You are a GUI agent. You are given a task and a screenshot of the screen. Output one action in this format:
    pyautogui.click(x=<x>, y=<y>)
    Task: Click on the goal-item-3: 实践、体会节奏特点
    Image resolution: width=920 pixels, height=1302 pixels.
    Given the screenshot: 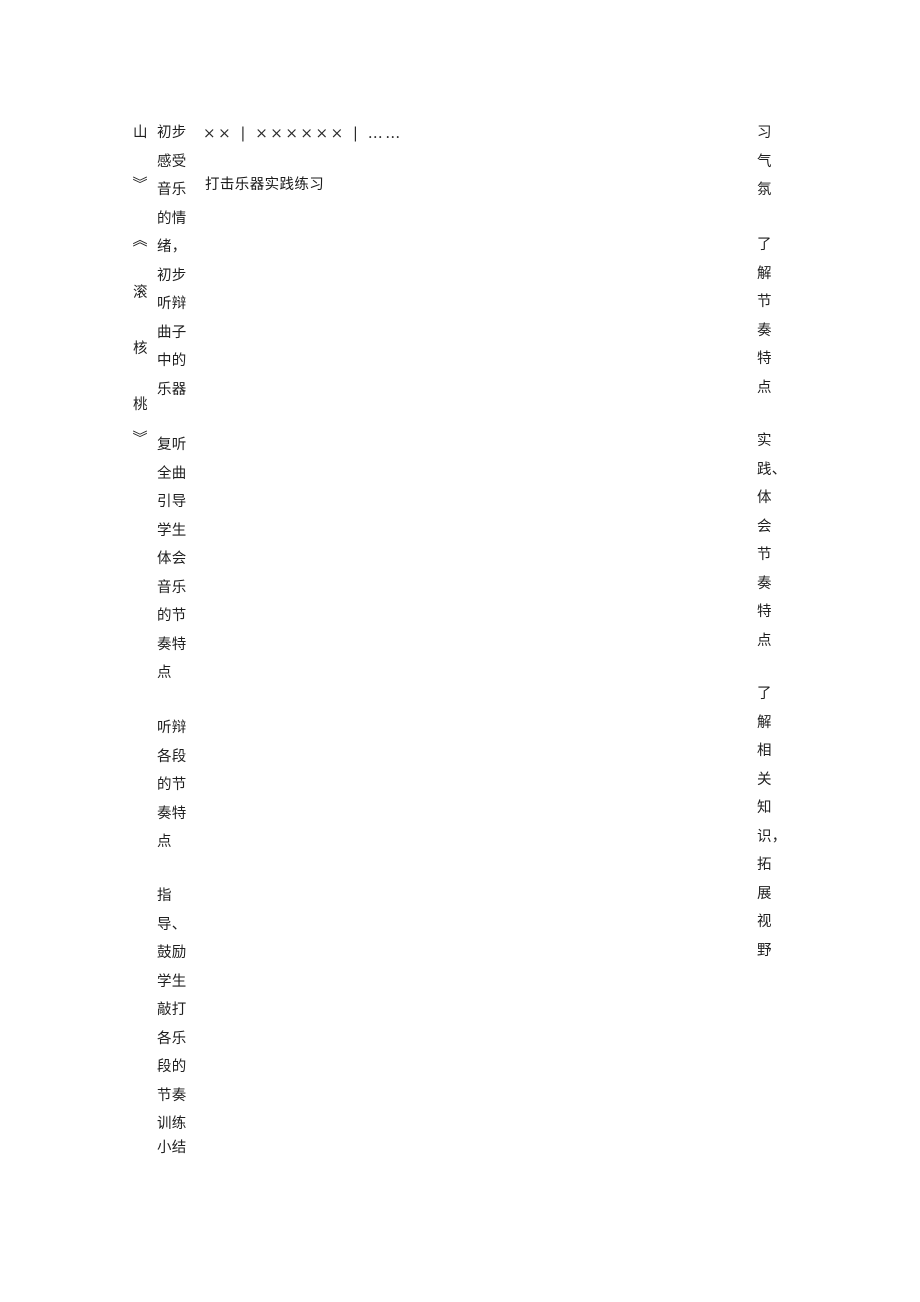 What is the action you would take?
    pyautogui.click(x=772, y=541)
    